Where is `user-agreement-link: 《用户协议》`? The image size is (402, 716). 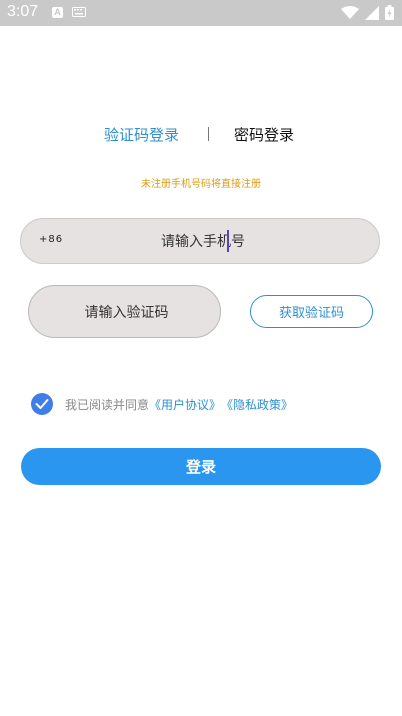
user-agreement-link: 《用户协议》 is located at coordinates (185, 404).